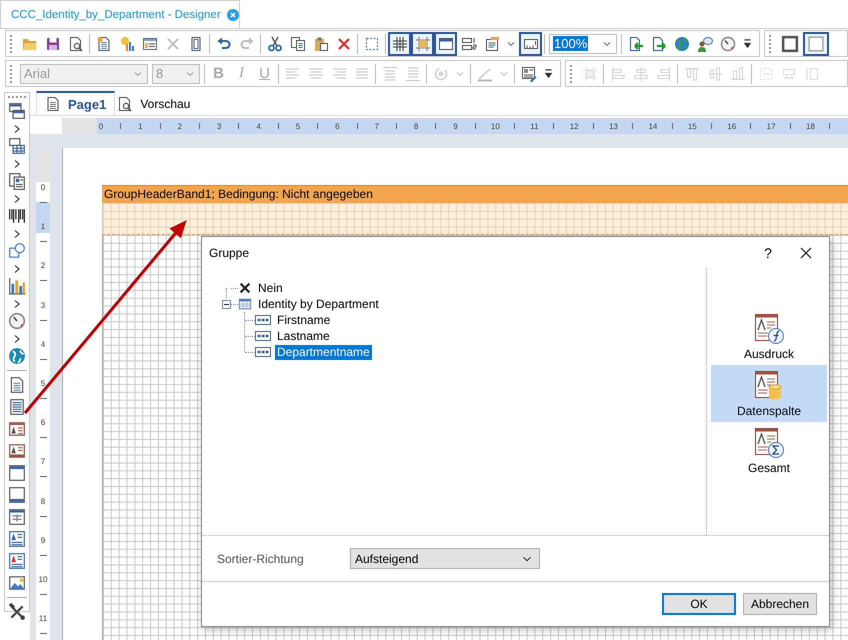 Image resolution: width=848 pixels, height=640 pixels. What do you see at coordinates (770, 126) in the screenshot?
I see `ruler-number: 17` at bounding box center [770, 126].